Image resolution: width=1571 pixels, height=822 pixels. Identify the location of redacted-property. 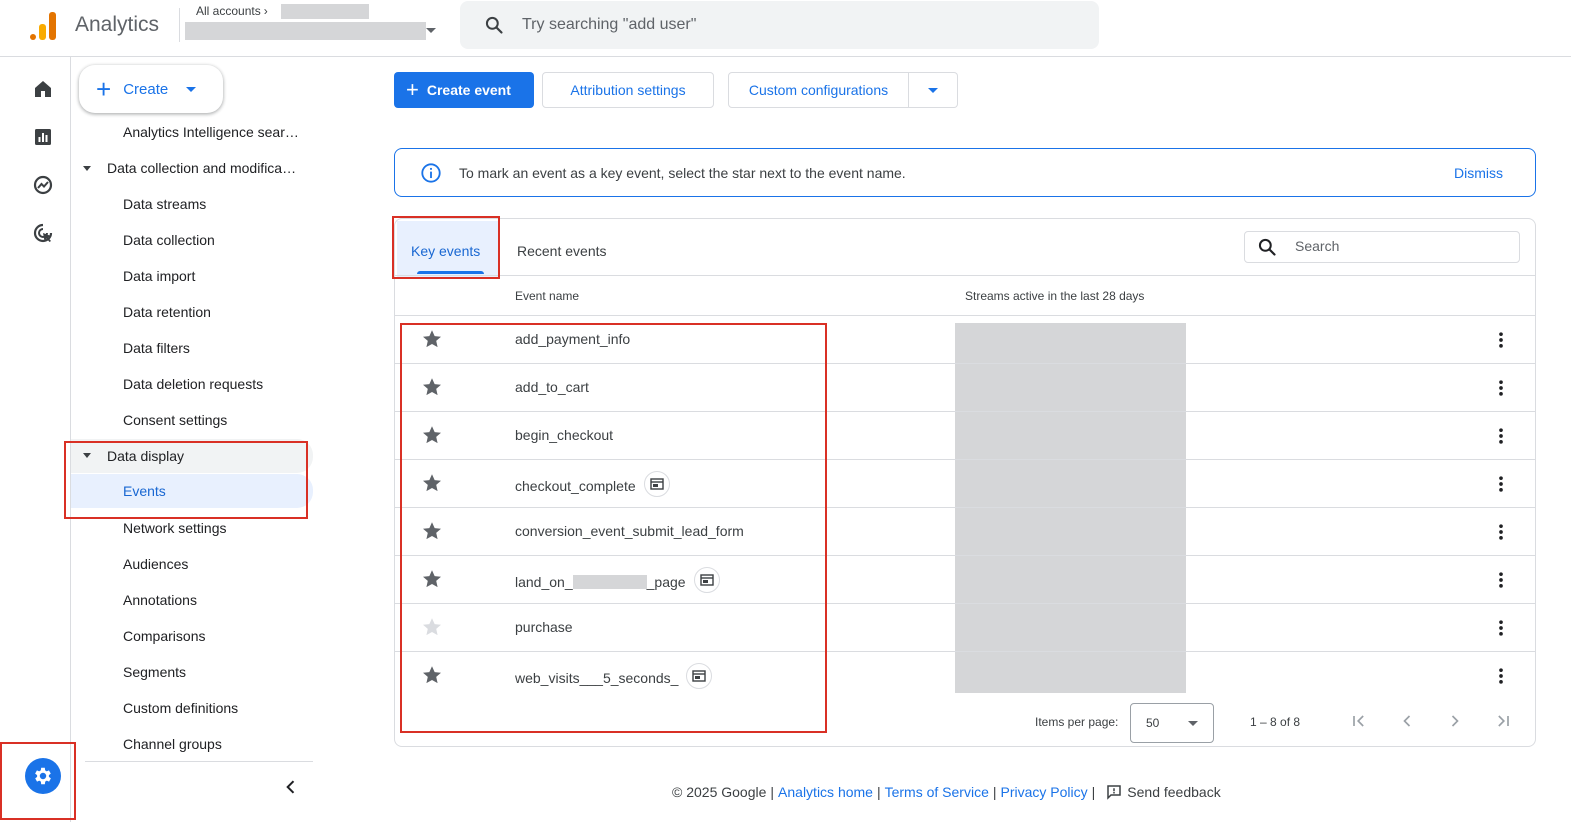
(305, 31).